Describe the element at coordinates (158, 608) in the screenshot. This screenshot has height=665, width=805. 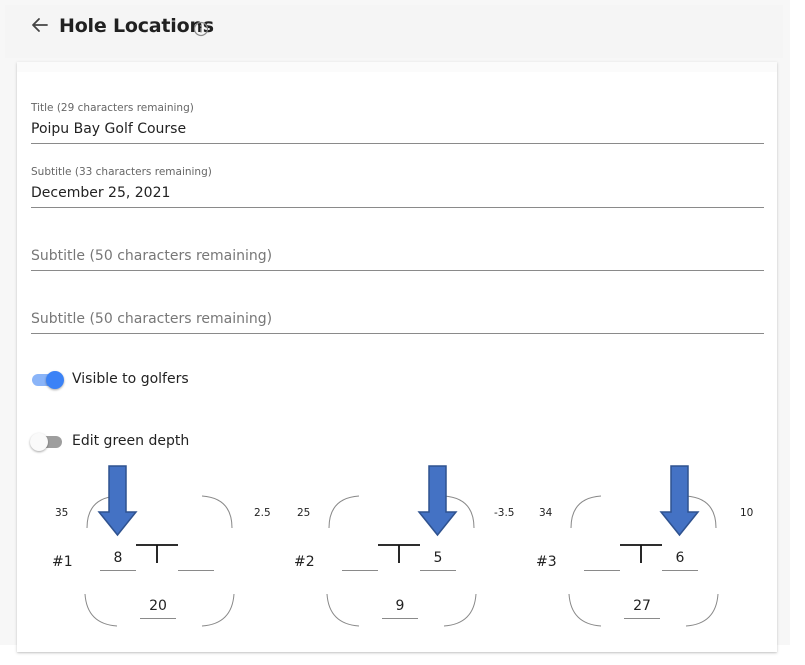
I see `hole-1-bottom-input: 20` at that location.